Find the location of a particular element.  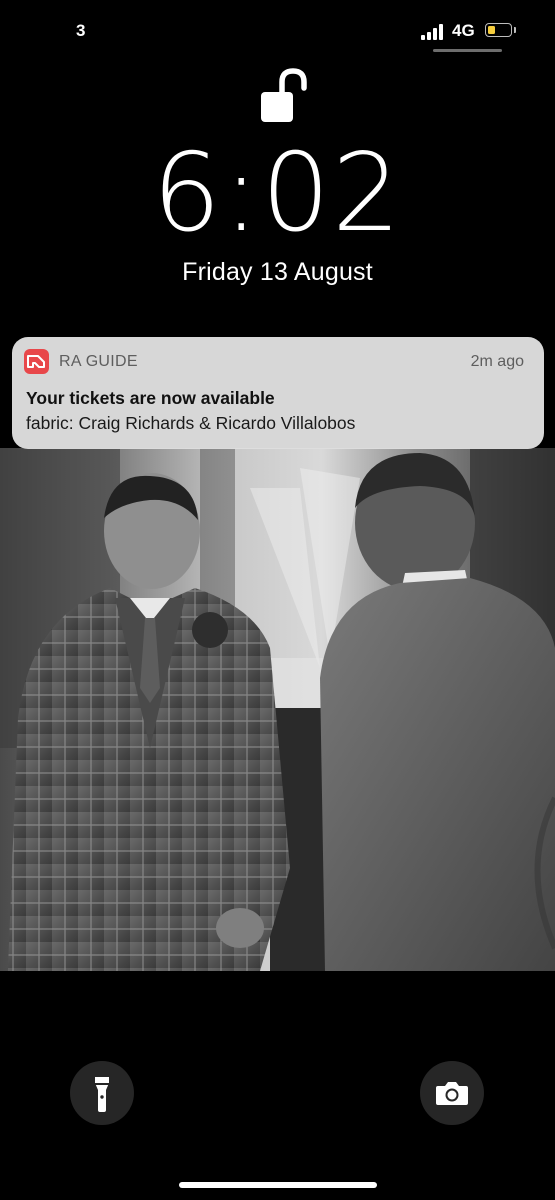

cellular-signal-icon is located at coordinates (432, 32).